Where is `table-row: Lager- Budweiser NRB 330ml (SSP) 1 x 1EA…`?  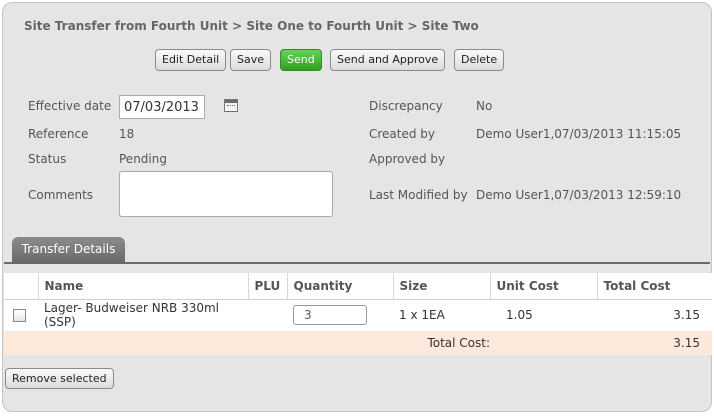 table-row: Lager- Budweiser NRB 330ml (SSP) 1 x 1EA… is located at coordinates (358, 315).